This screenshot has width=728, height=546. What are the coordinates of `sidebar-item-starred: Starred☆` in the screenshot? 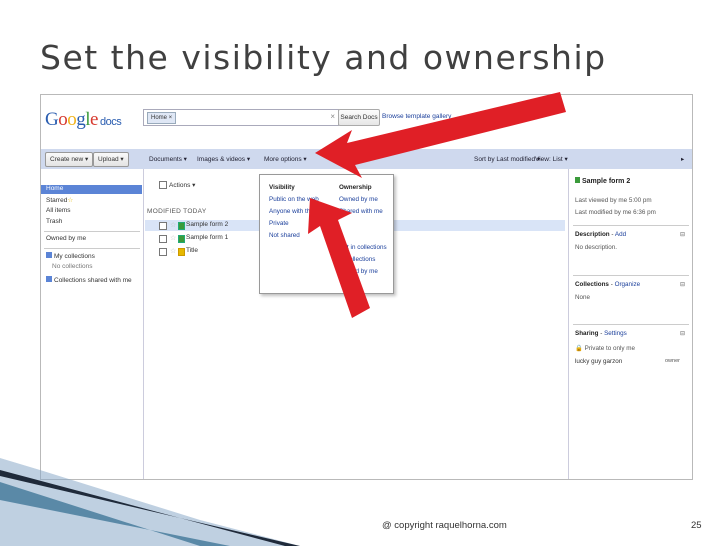 It's located at (59, 200).